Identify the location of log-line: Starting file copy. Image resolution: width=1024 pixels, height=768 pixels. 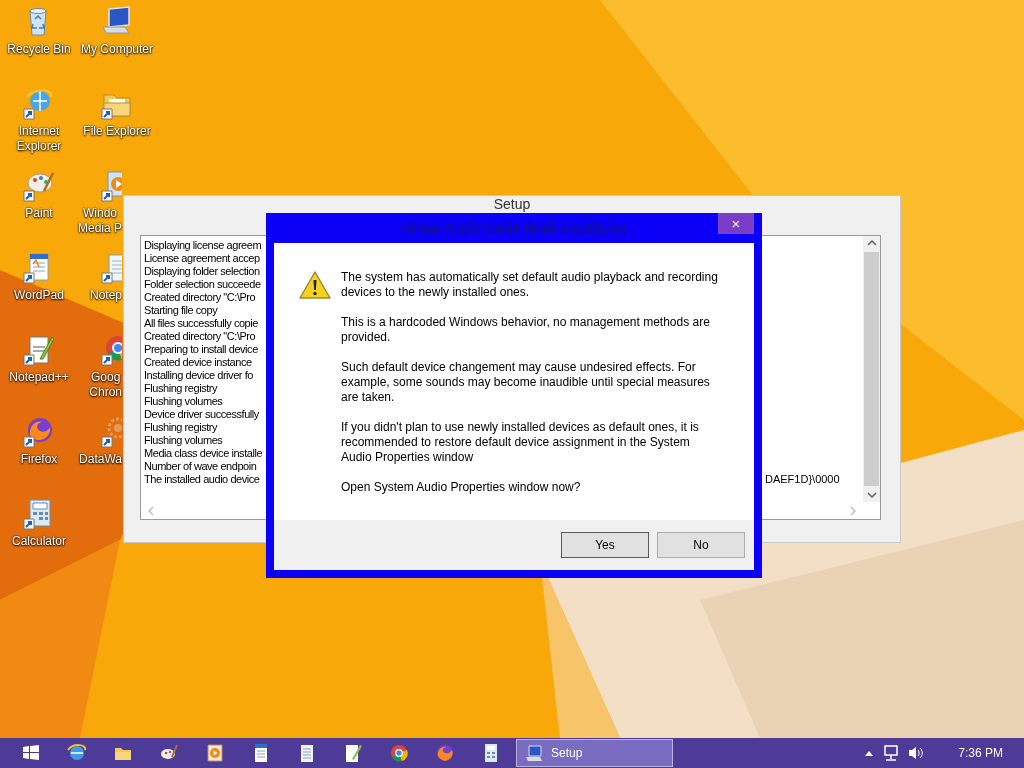
(181, 310).